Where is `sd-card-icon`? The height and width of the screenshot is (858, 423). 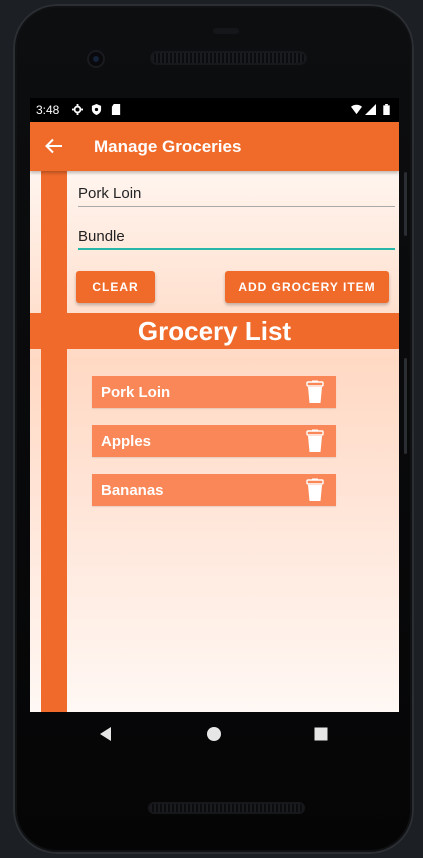
sd-card-icon is located at coordinates (116, 109).